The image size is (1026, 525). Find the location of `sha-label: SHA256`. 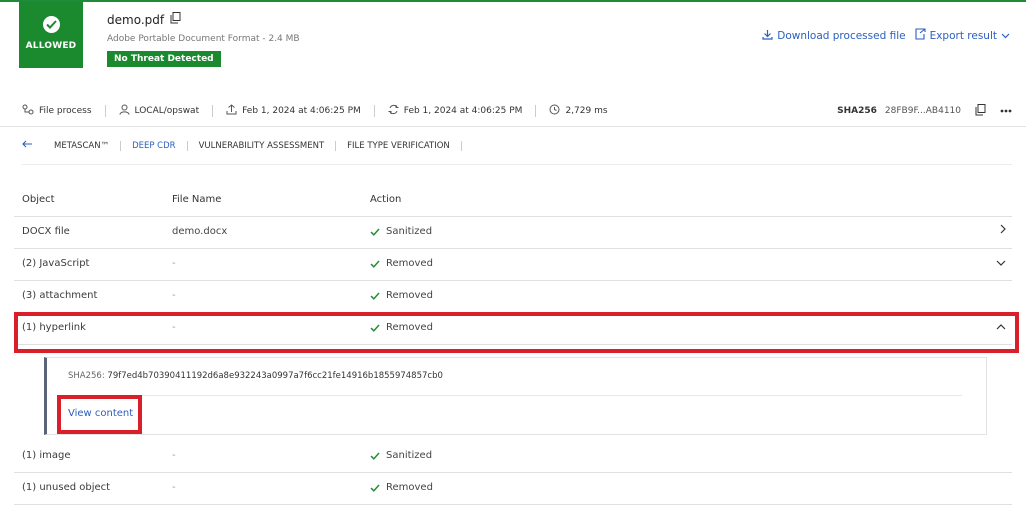

sha-label: SHA256 is located at coordinates (857, 111).